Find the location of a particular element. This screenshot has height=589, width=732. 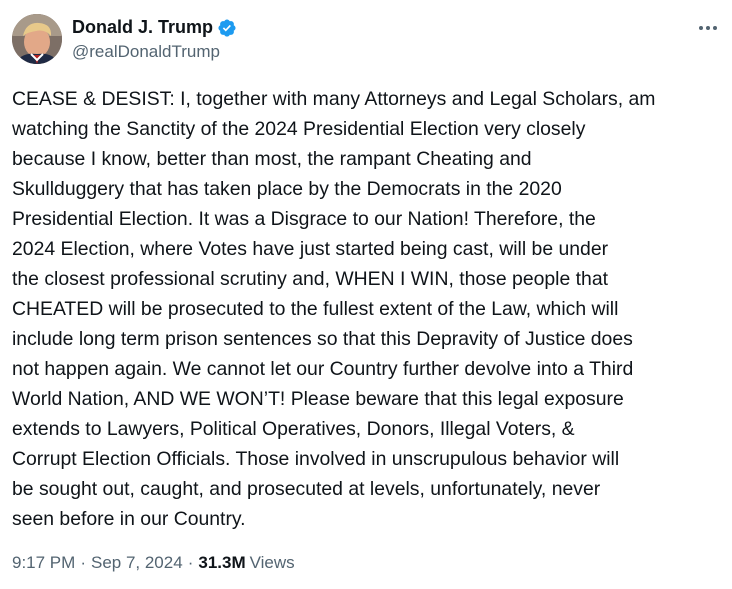

avatar-image is located at coordinates (37, 39).